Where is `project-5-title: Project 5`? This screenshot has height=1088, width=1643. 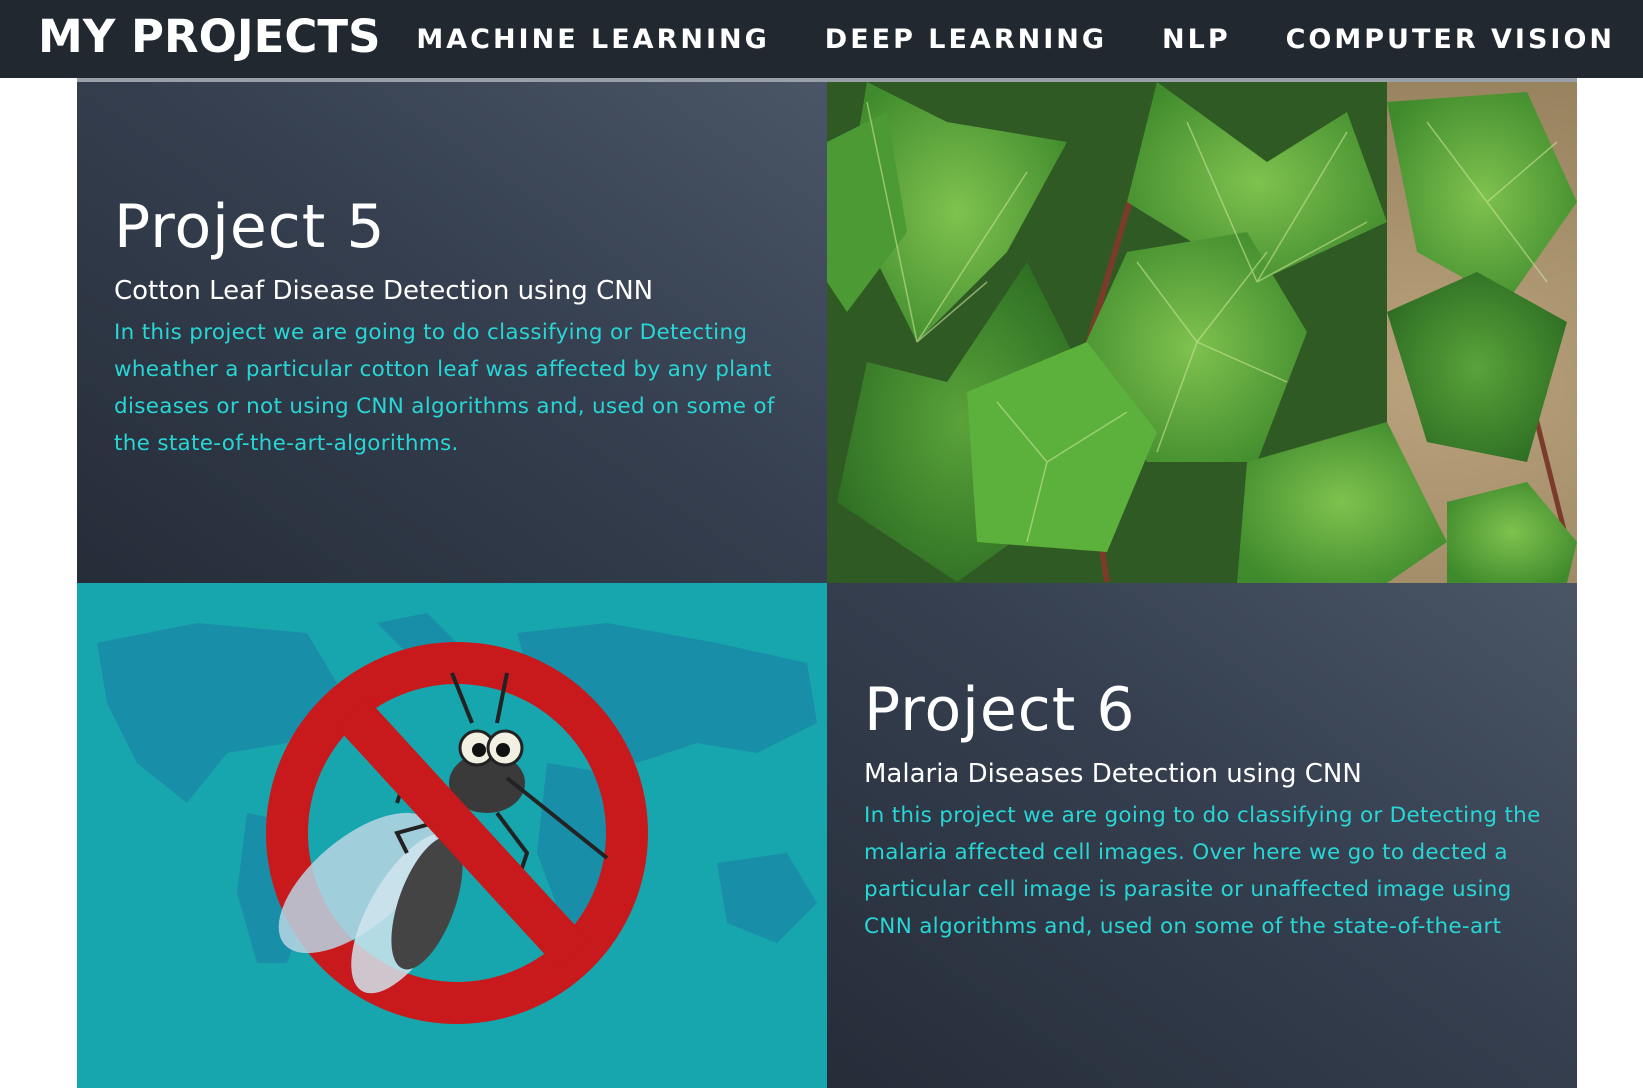
project-5-title: Project 5 is located at coordinates (250, 227).